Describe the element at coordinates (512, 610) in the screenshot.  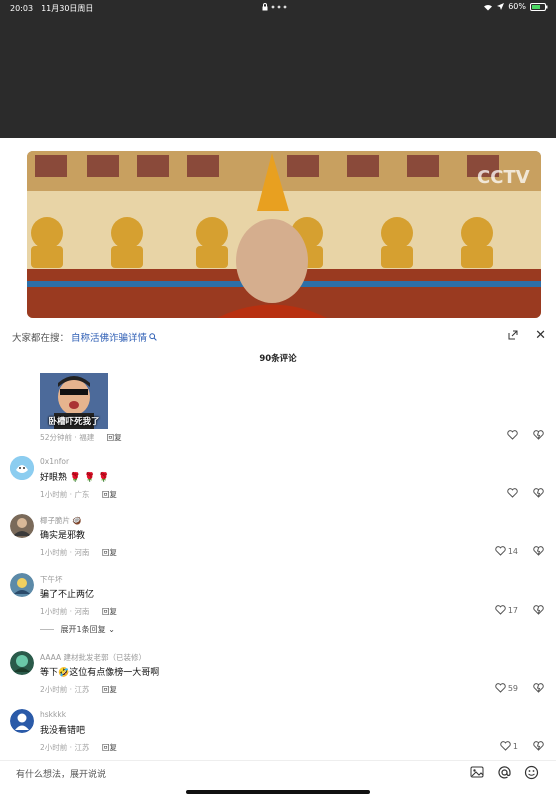
I see `like-count: 17` at that location.